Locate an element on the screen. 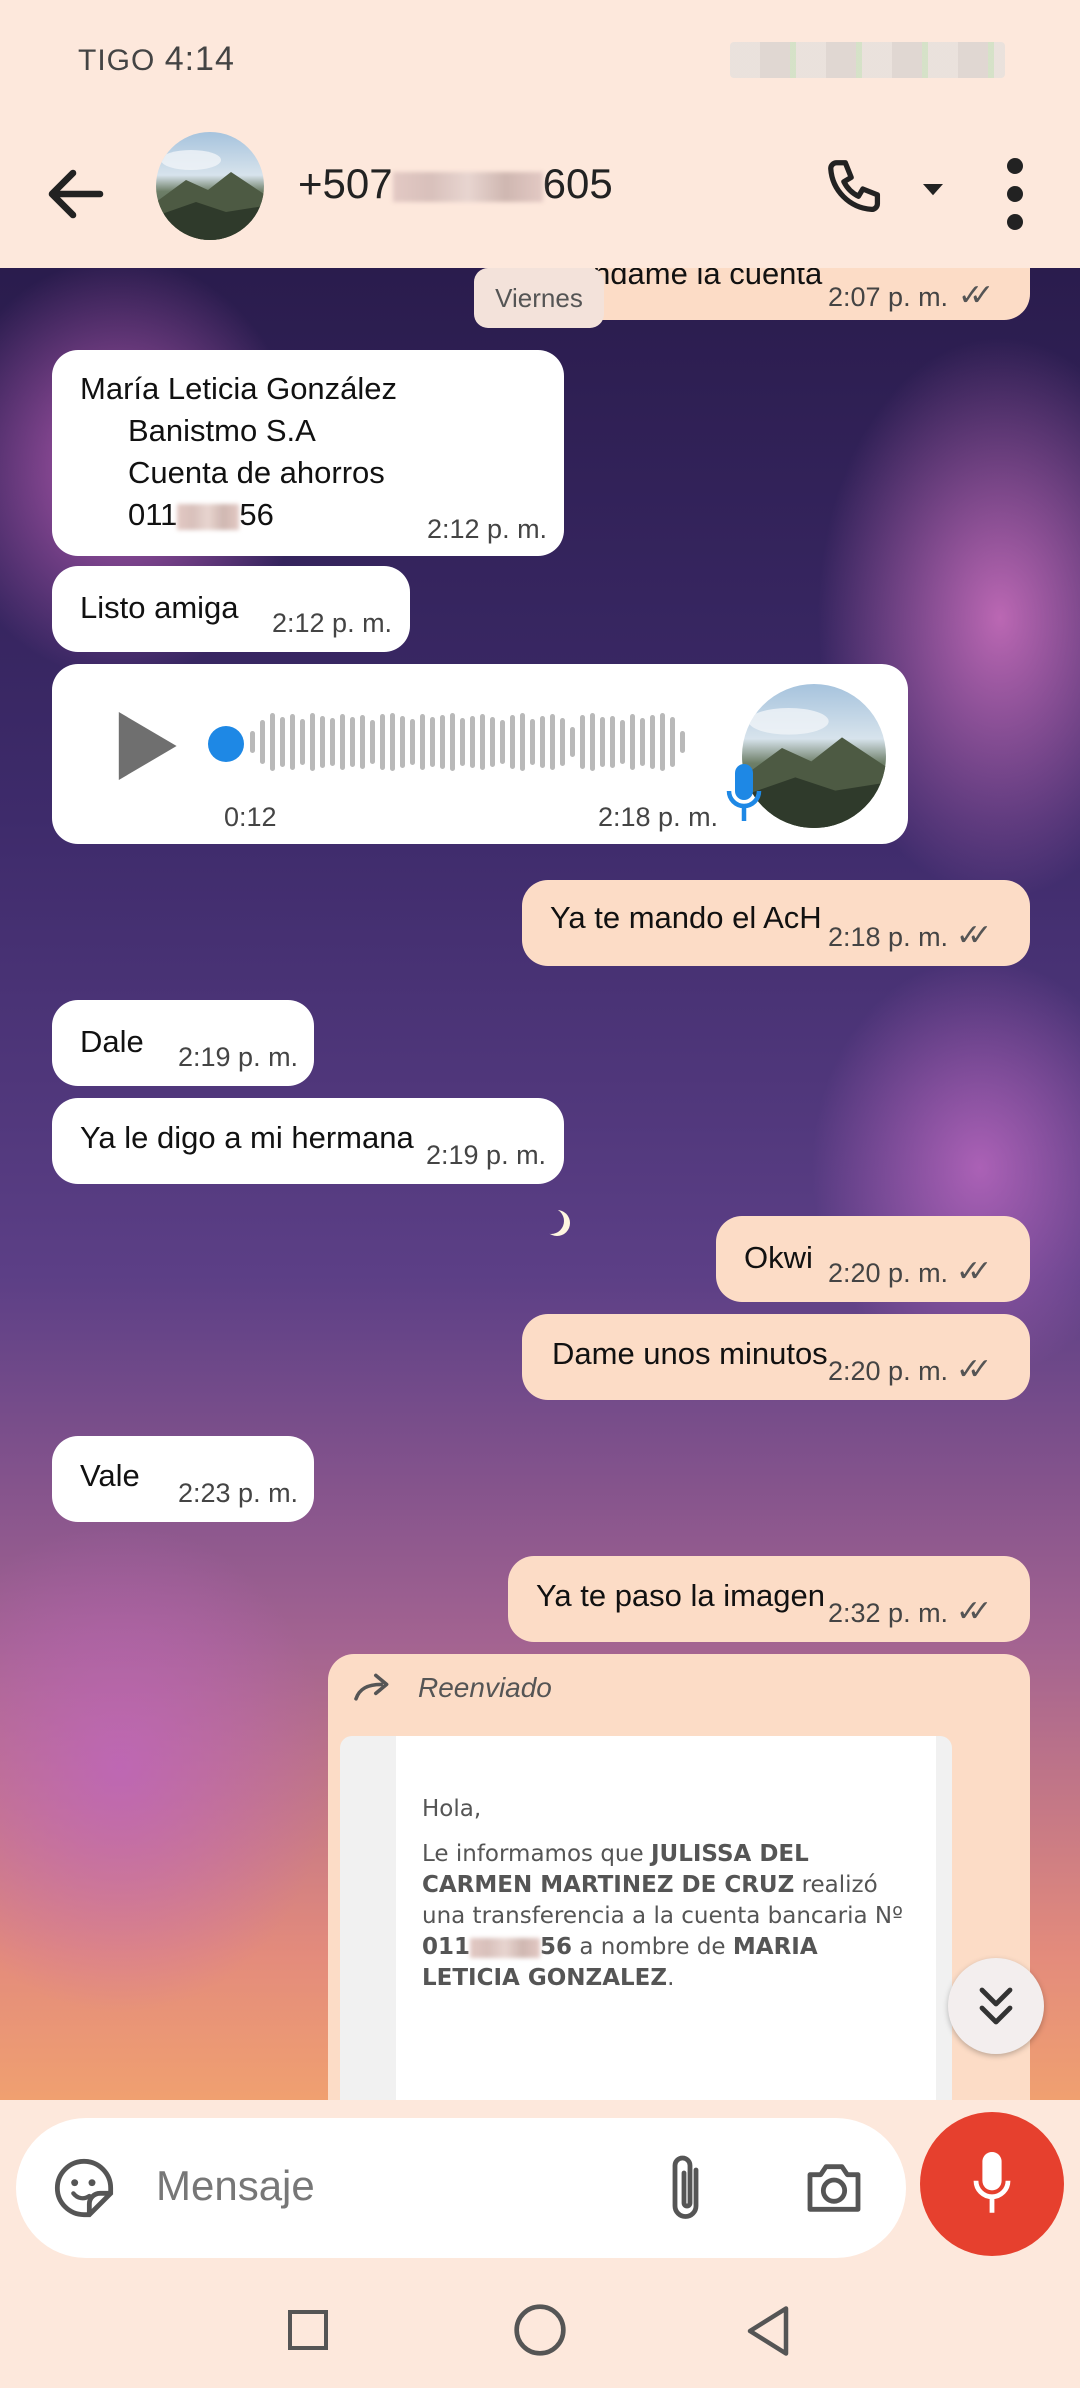 Image resolution: width=1080 pixels, height=2388 pixels. bank-line: Banistmo S.A is located at coordinates (222, 430).